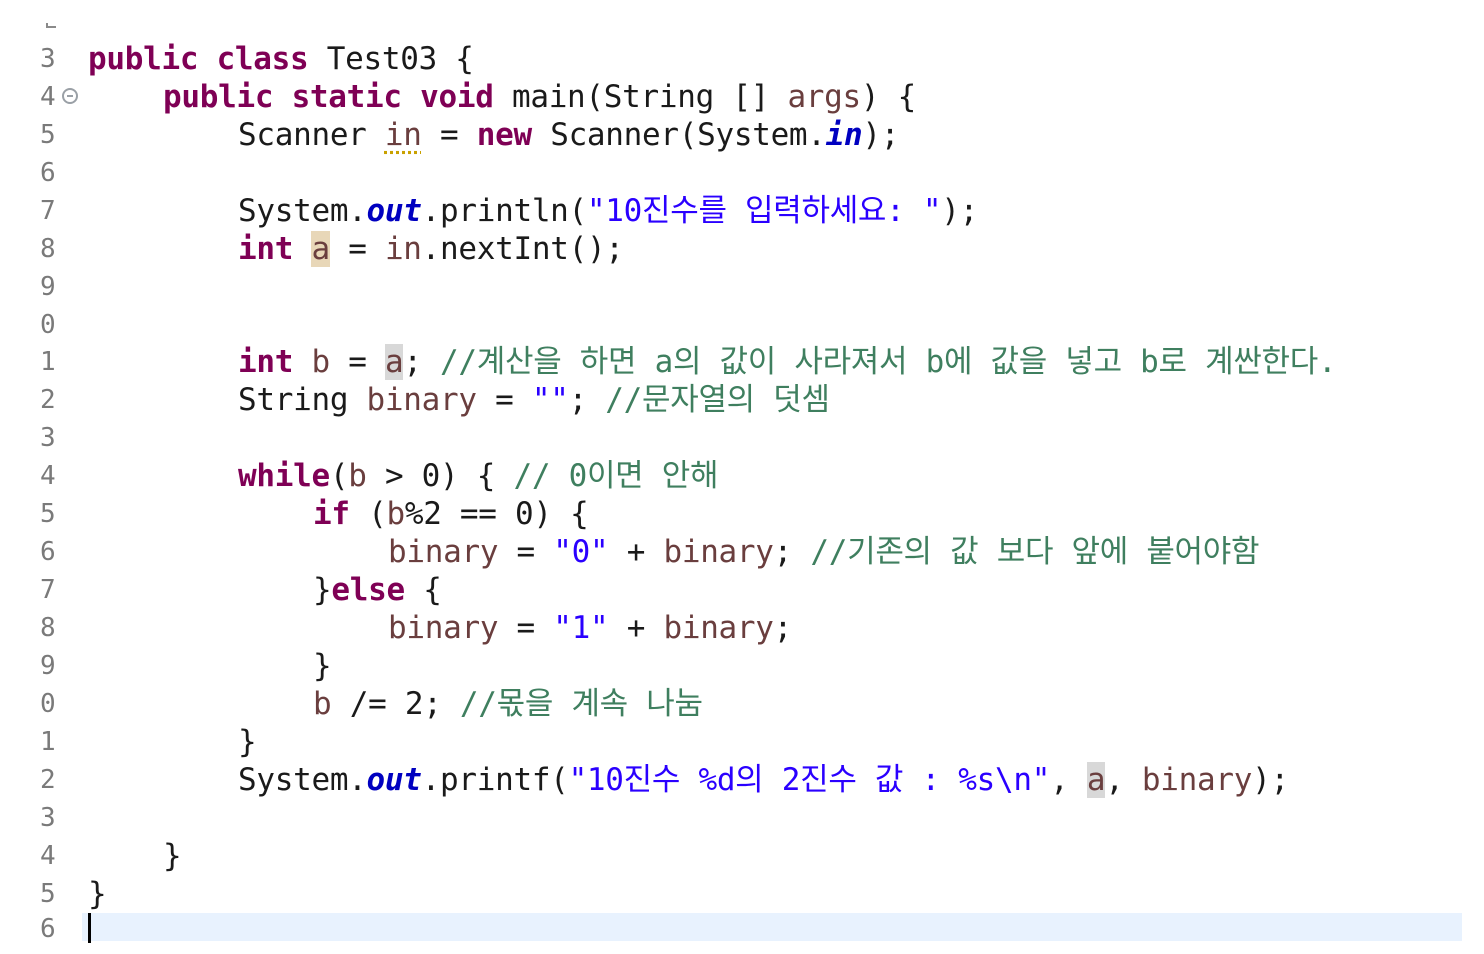 The image size is (1484, 954). Describe the element at coordinates (48, 249) in the screenshot. I see `line-number: 8` at that location.